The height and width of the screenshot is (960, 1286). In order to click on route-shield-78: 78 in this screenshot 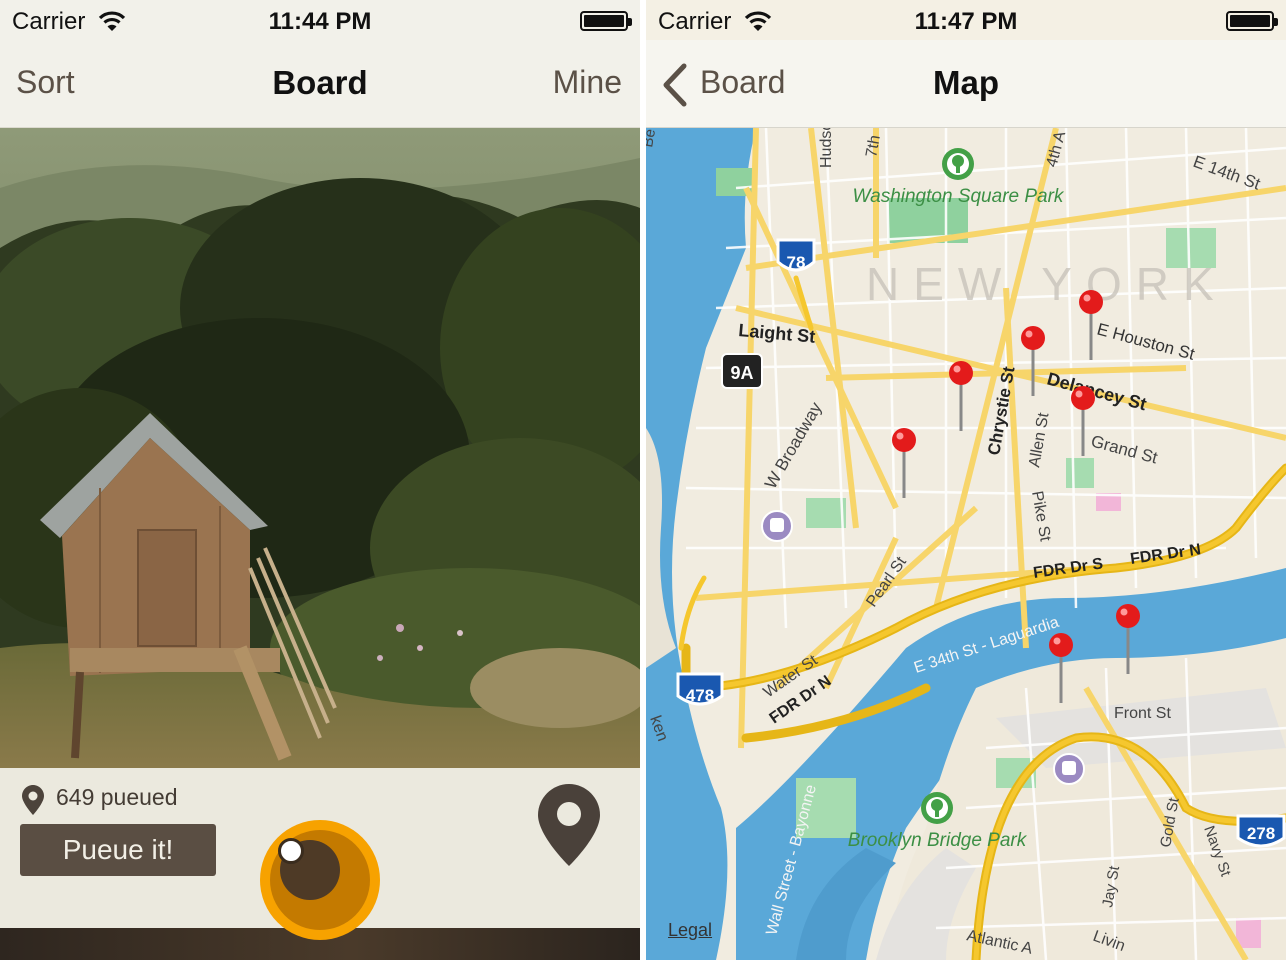, I will do `click(796, 255)`.